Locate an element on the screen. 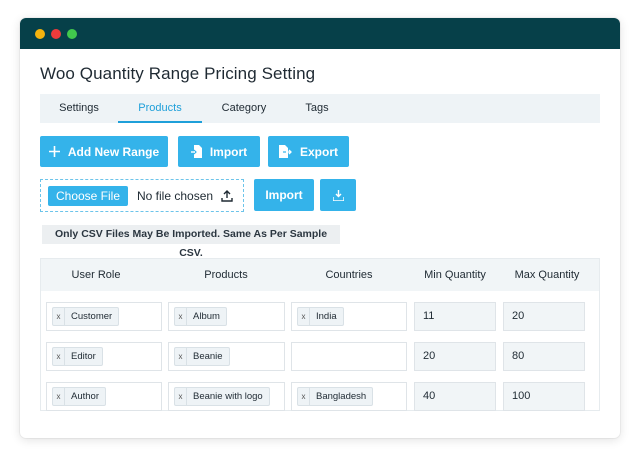  country-select: x India is located at coordinates (349, 316).